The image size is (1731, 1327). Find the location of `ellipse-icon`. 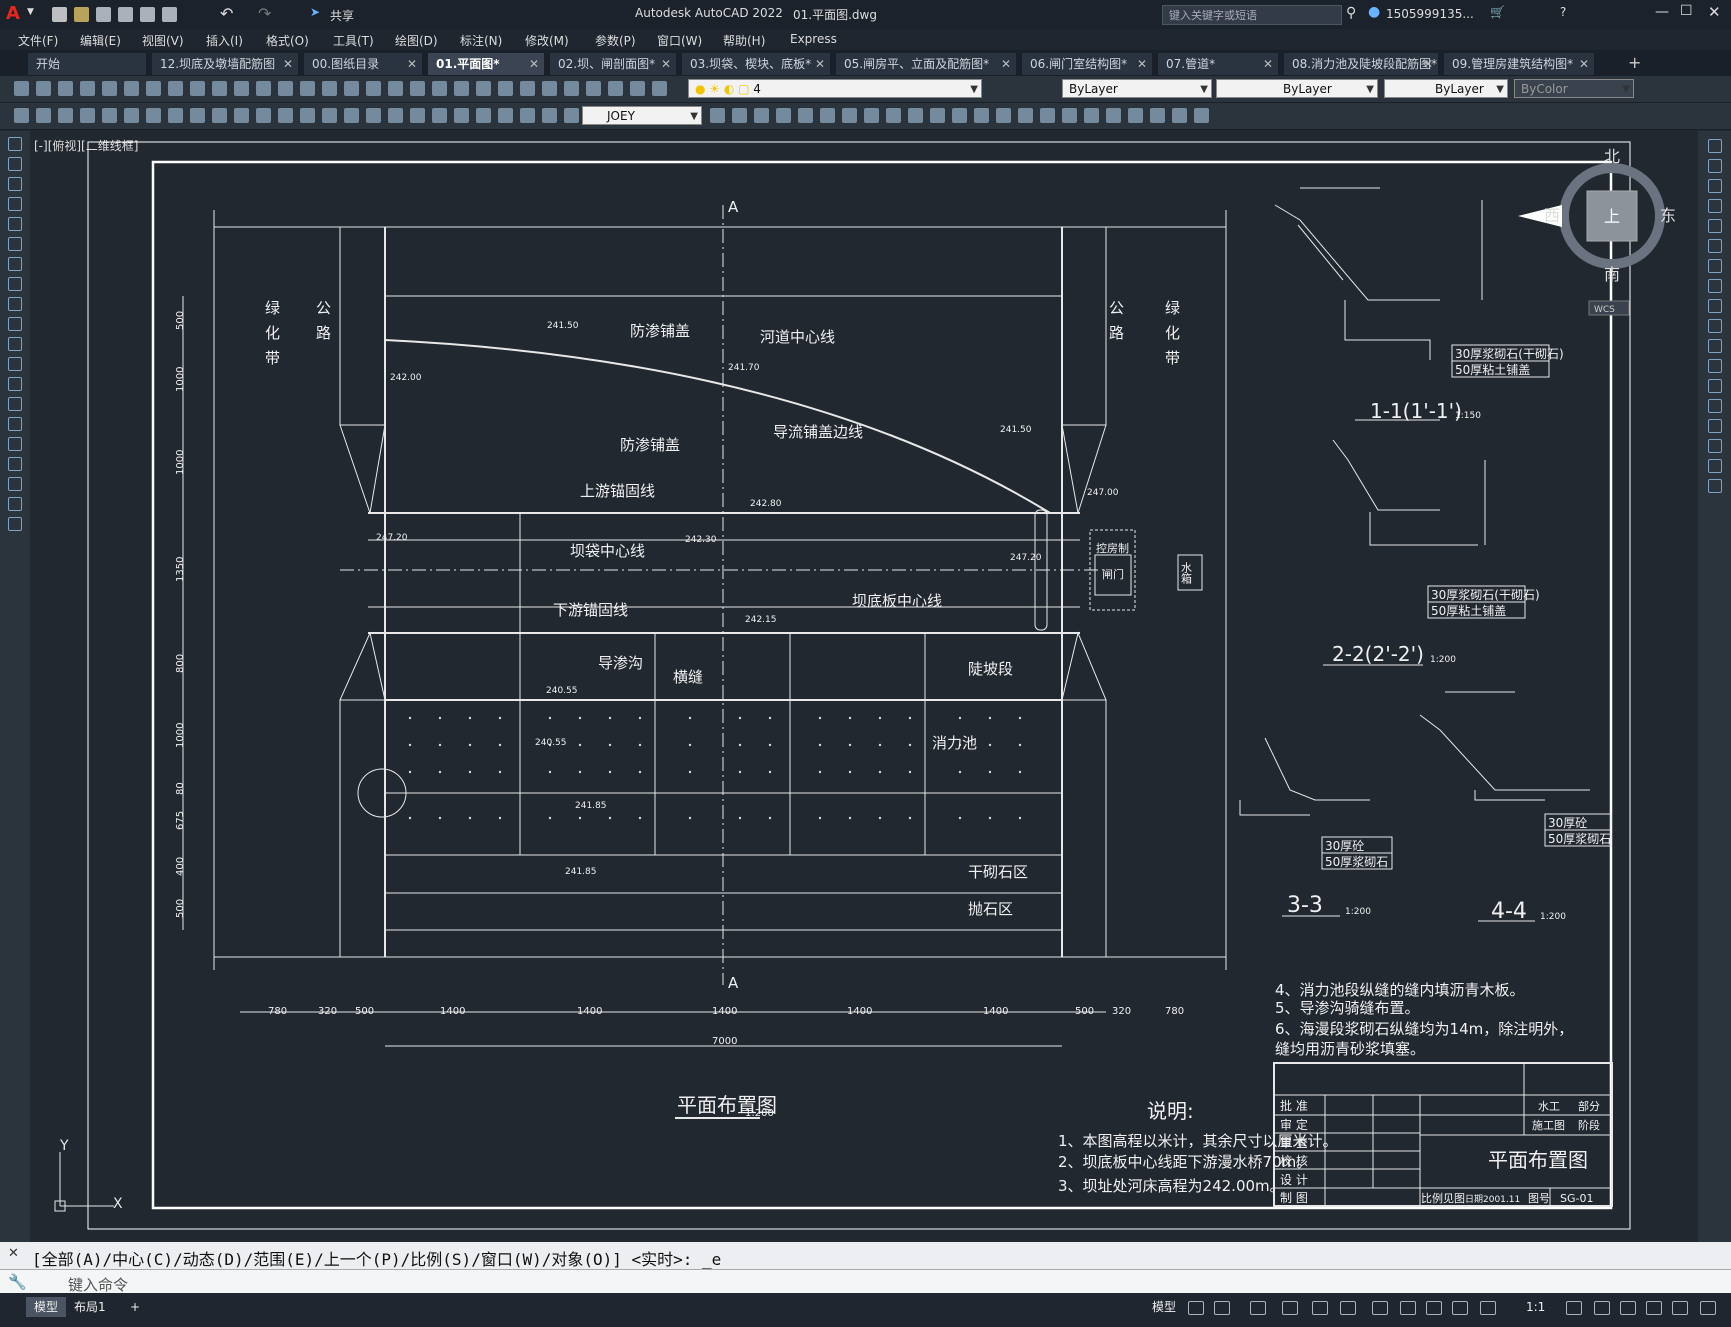

ellipse-icon is located at coordinates (15, 324).